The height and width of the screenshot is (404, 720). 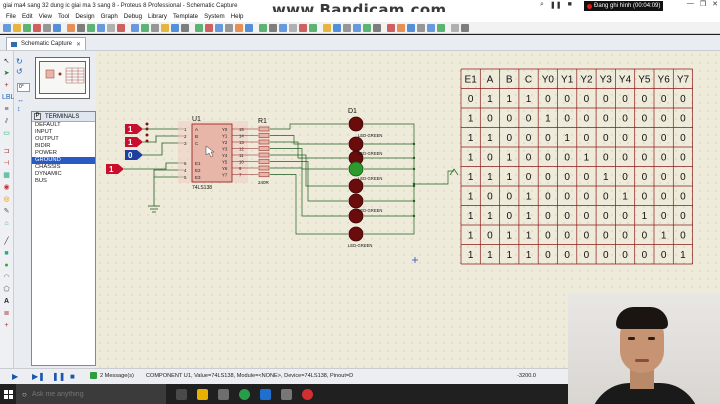 What do you see at coordinates (542, 5) in the screenshot?
I see `search-icon: ⌕` at bounding box center [542, 5].